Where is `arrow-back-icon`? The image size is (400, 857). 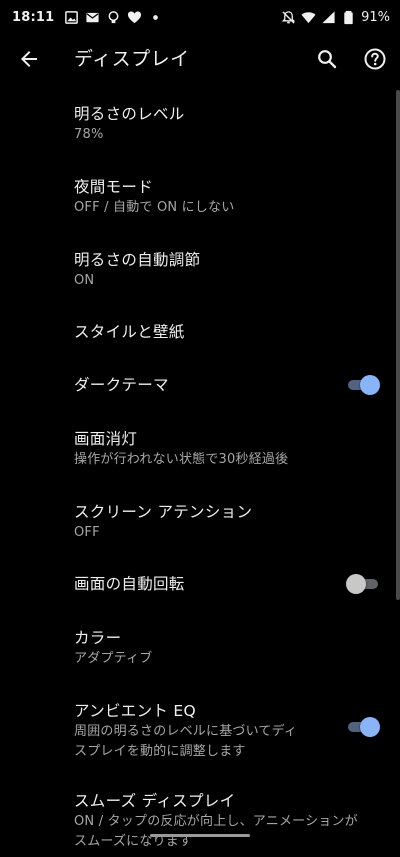
arrow-back-icon is located at coordinates (29, 59).